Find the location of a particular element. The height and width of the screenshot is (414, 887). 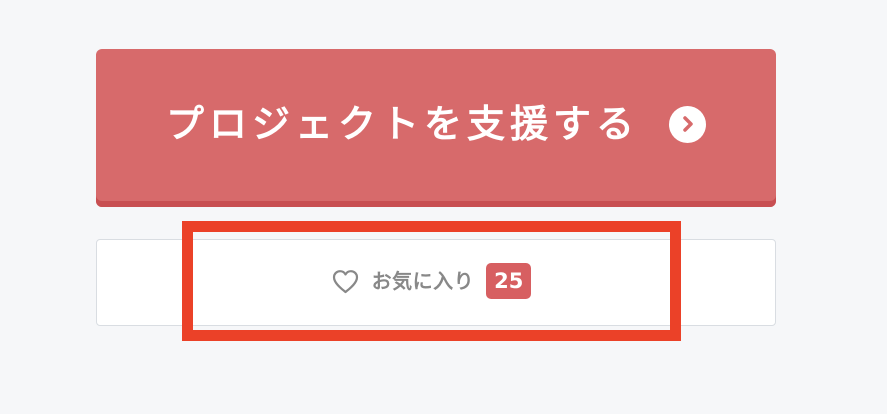

chevron-right-circle-icon is located at coordinates (687, 124).